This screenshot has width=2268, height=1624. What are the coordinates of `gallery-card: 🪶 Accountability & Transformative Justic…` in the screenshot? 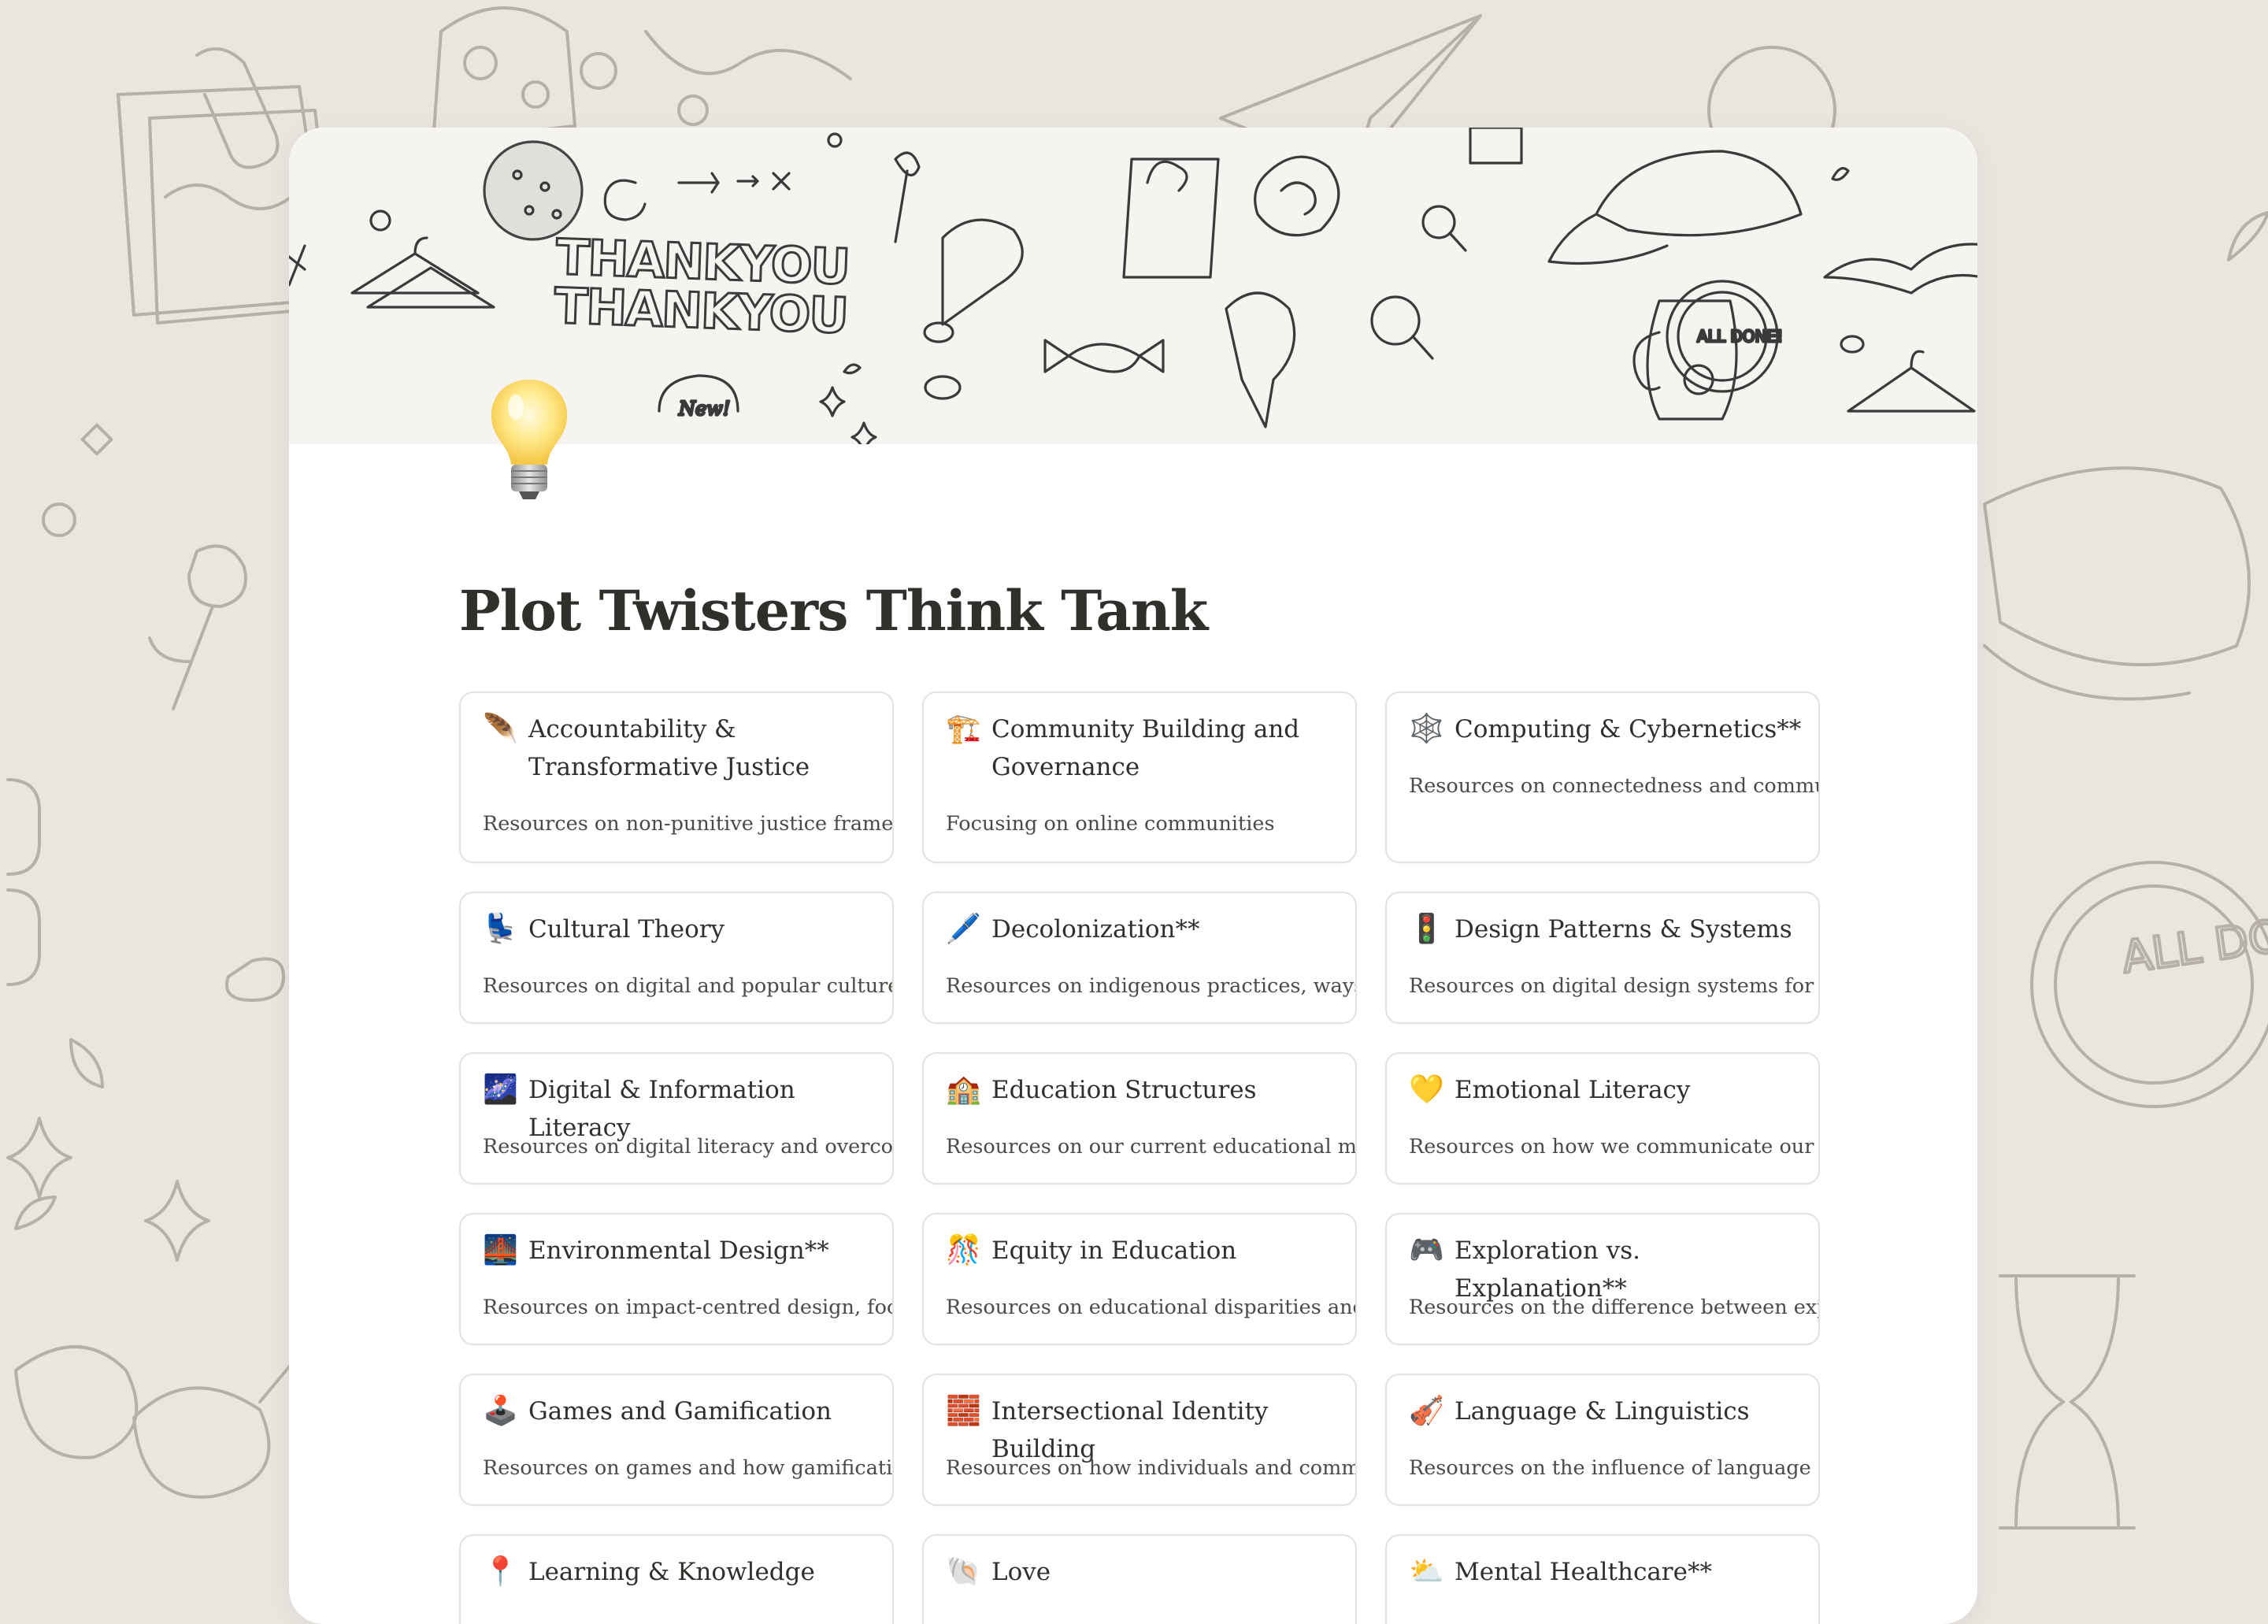 It's located at (676, 777).